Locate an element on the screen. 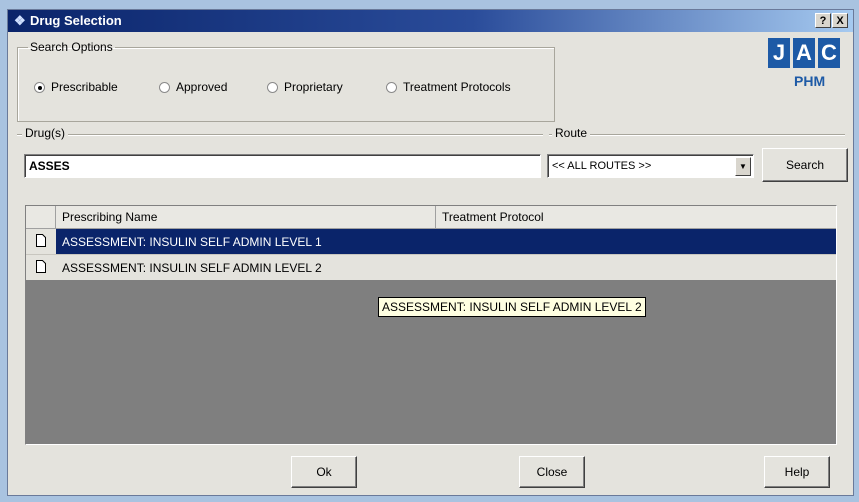 The height and width of the screenshot is (502, 859). logo-letter-a: A is located at coordinates (804, 53).